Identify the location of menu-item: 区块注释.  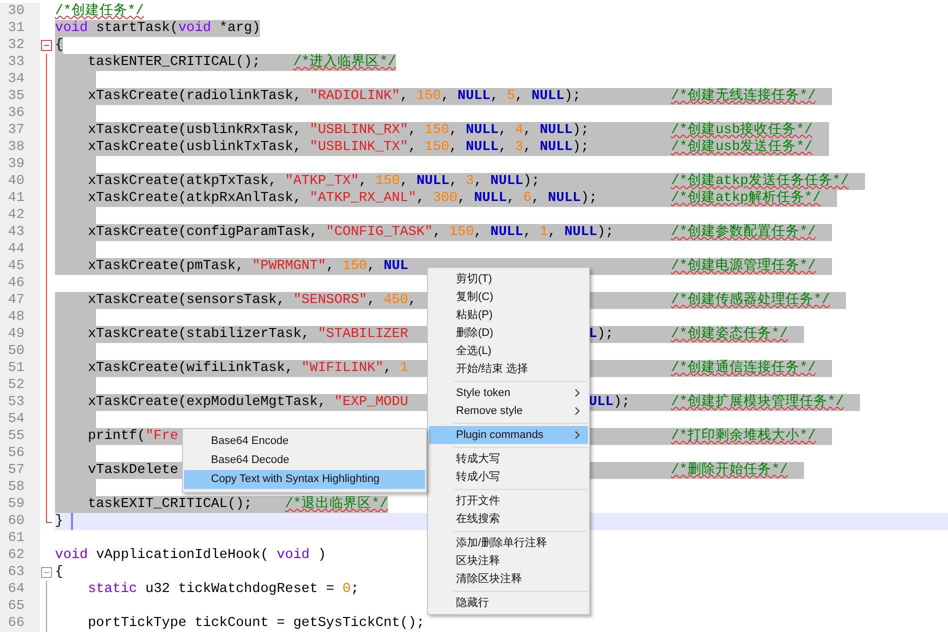
(508, 561).